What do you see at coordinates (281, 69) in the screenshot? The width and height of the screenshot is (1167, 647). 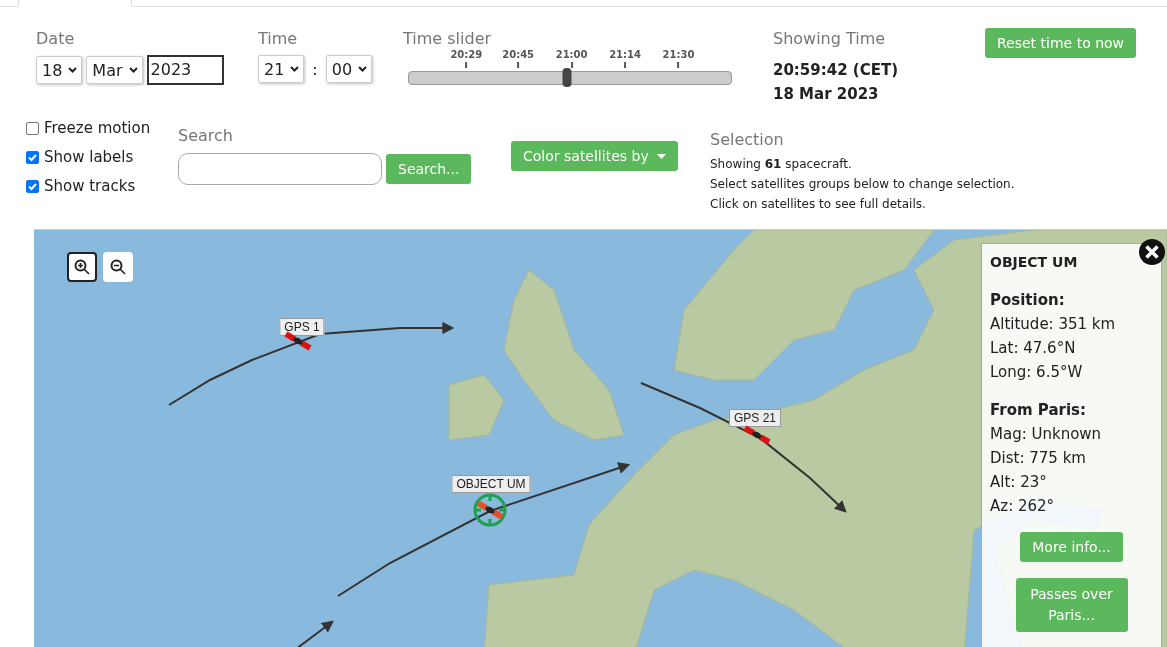 I see `hour-select: 21` at bounding box center [281, 69].